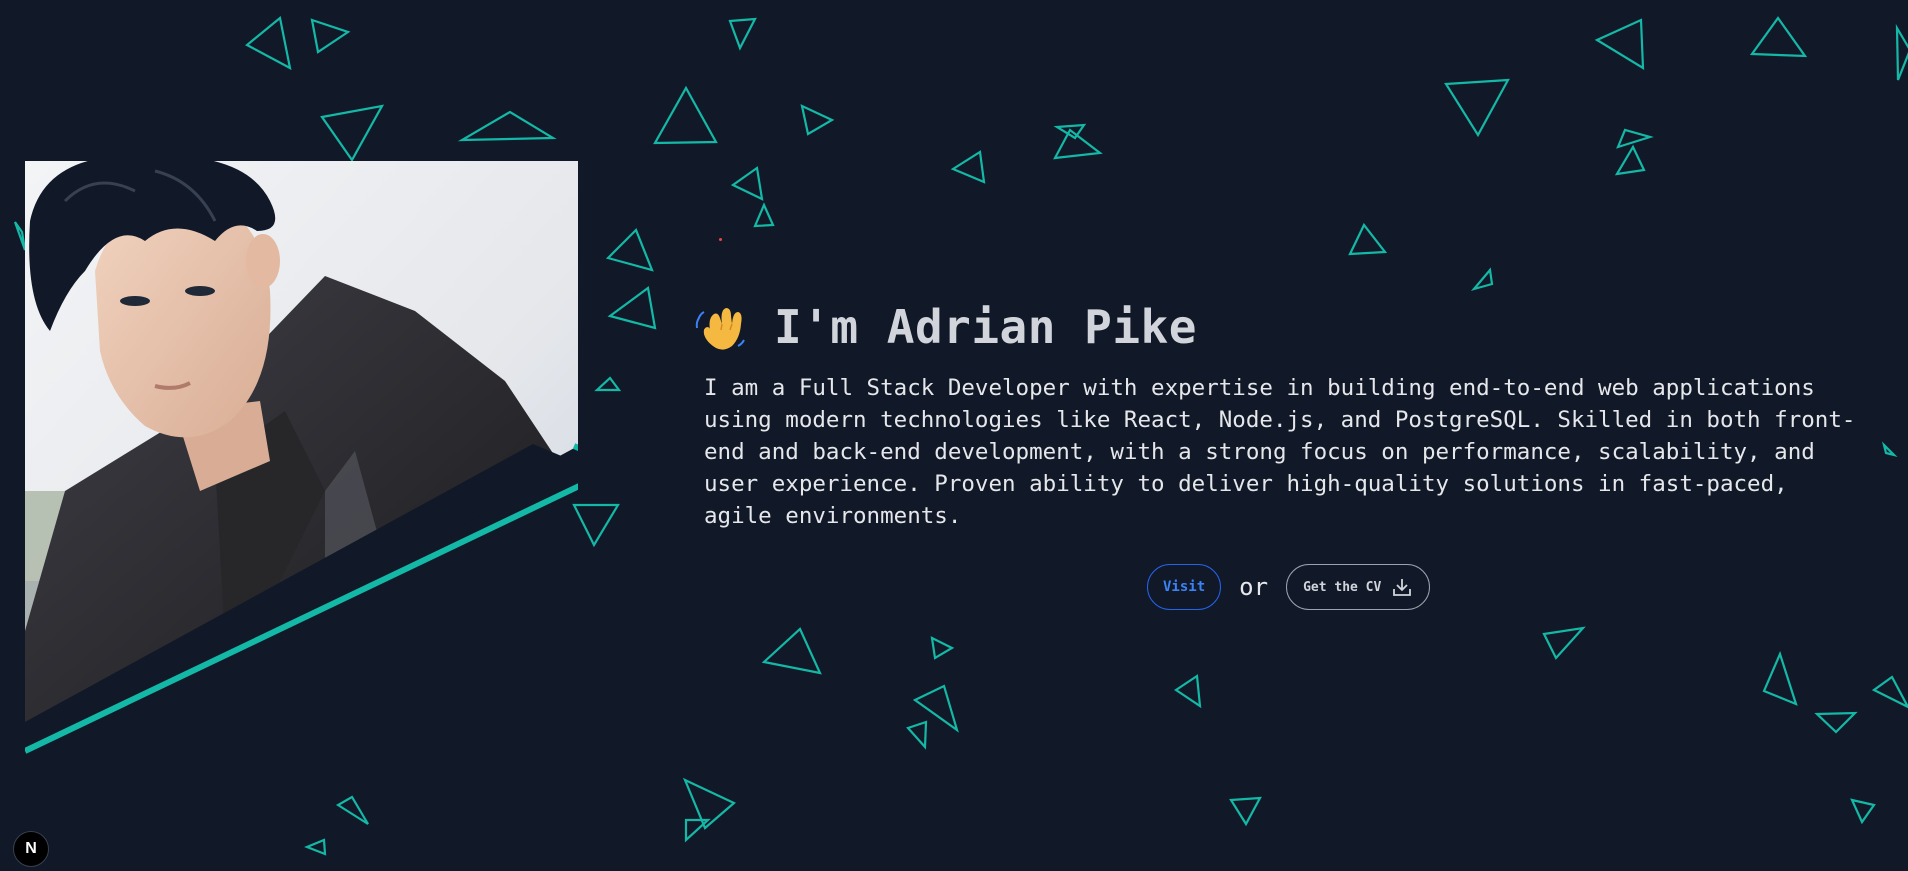  I want to click on download-icon, so click(1402, 587).